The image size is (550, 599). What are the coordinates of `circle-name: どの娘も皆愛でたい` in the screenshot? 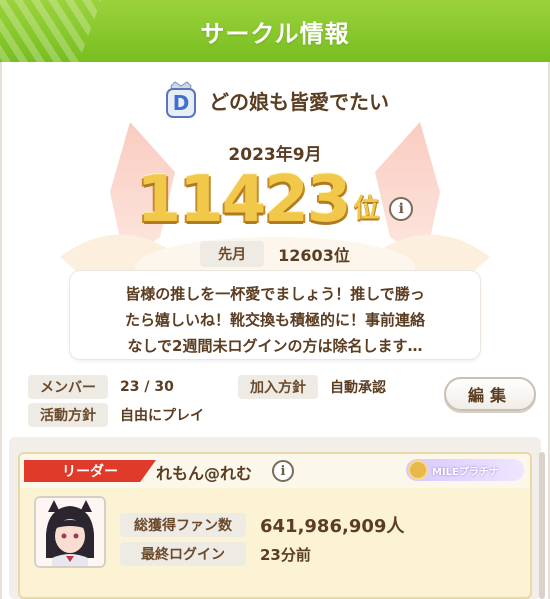 It's located at (299, 101).